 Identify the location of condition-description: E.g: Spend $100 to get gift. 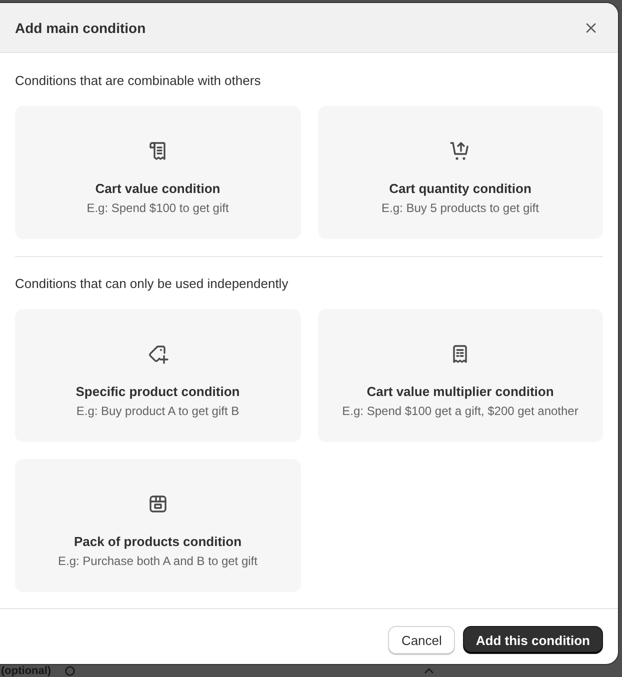
(157, 208).